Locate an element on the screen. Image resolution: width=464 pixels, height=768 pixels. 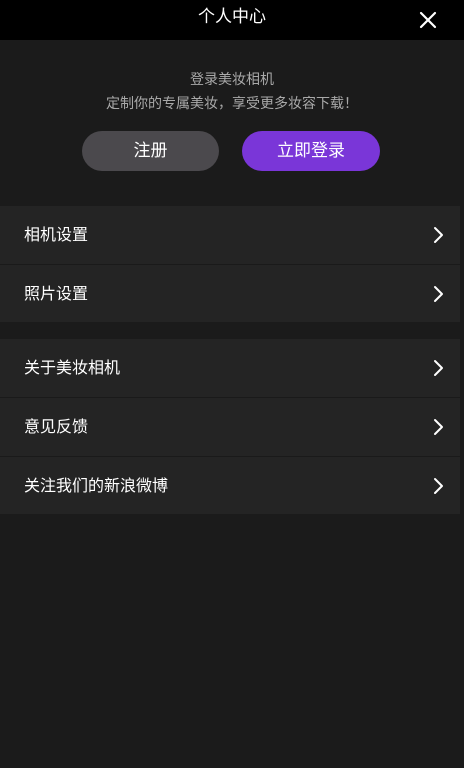
list-item-feedback: 意见反馈 is located at coordinates (230, 426).